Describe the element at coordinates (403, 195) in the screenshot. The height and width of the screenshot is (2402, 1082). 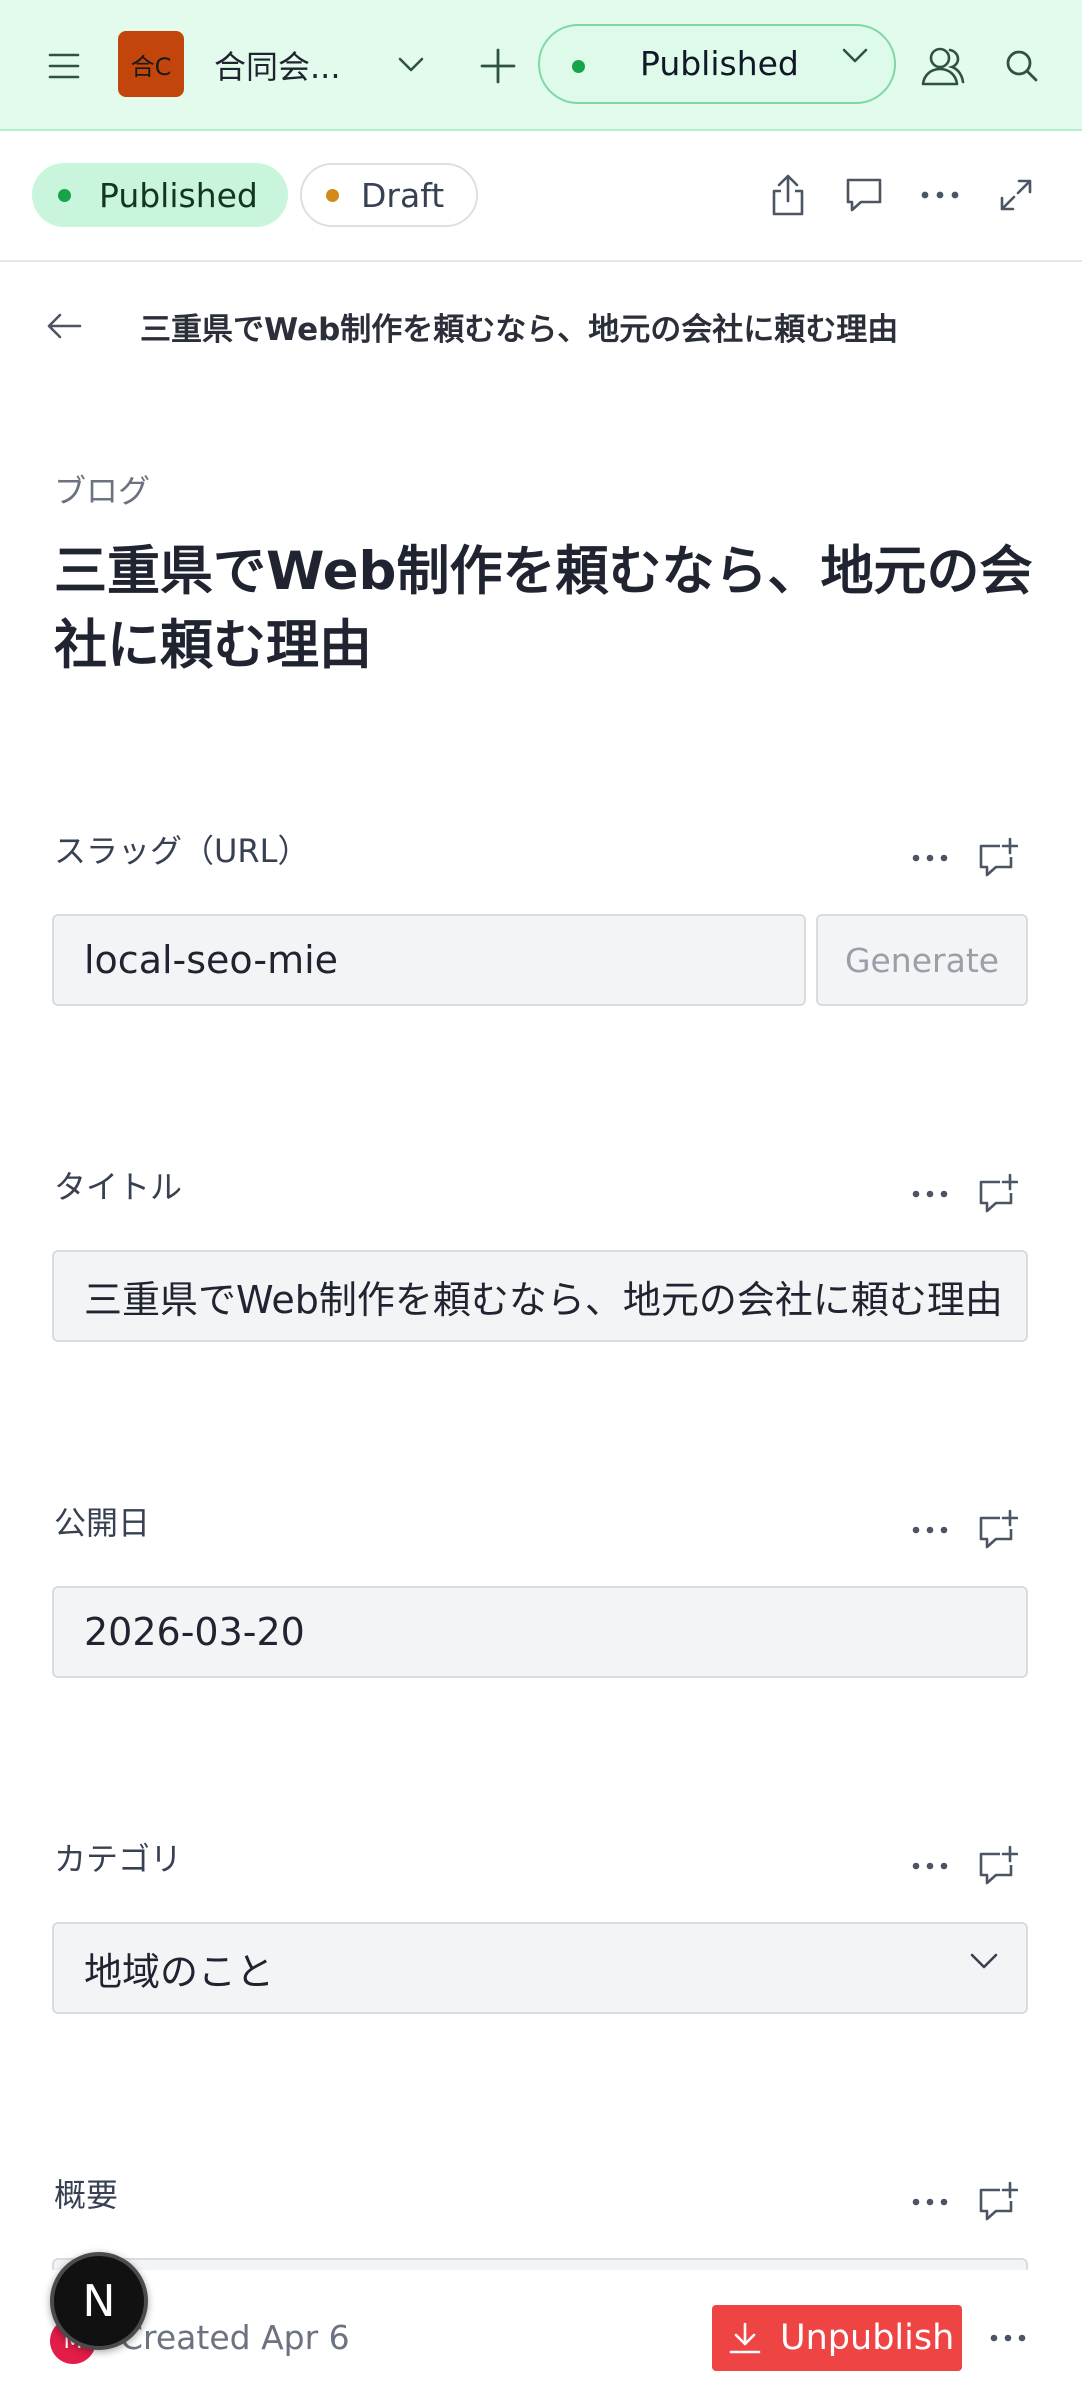
I see `draft-label: Draft` at that location.